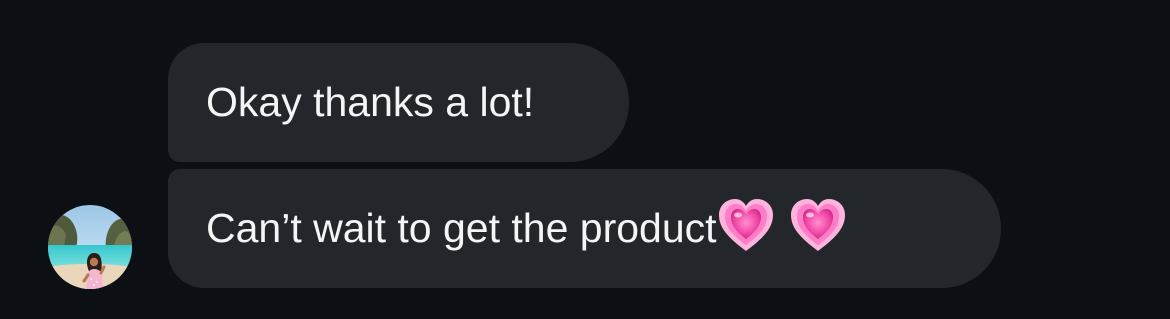 This screenshot has width=1170, height=319. What do you see at coordinates (370, 102) in the screenshot?
I see `message-text: Okay thanks a lot!` at bounding box center [370, 102].